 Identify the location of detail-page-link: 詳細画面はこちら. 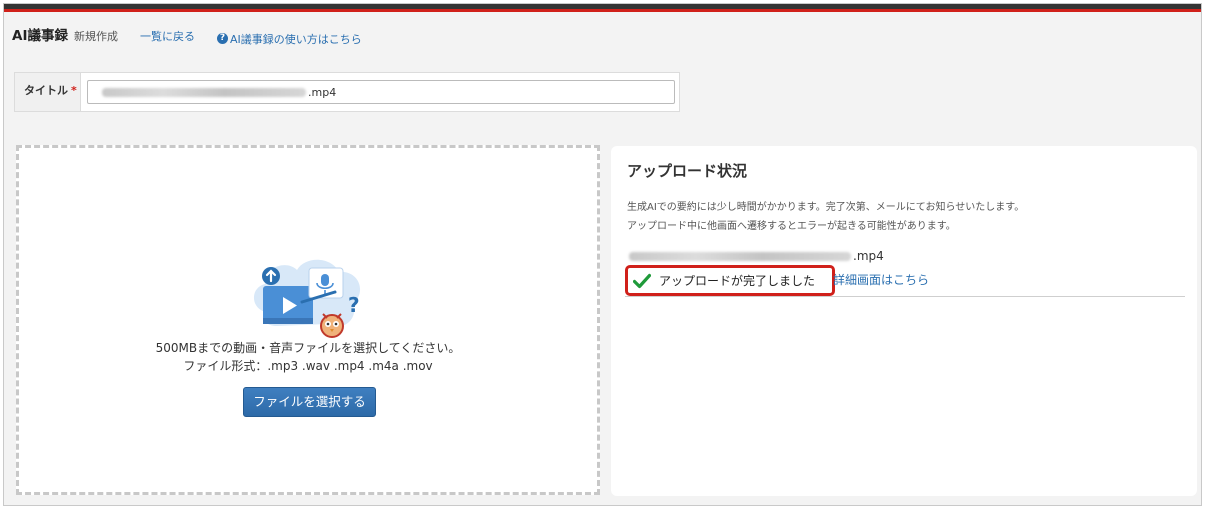
(881, 279).